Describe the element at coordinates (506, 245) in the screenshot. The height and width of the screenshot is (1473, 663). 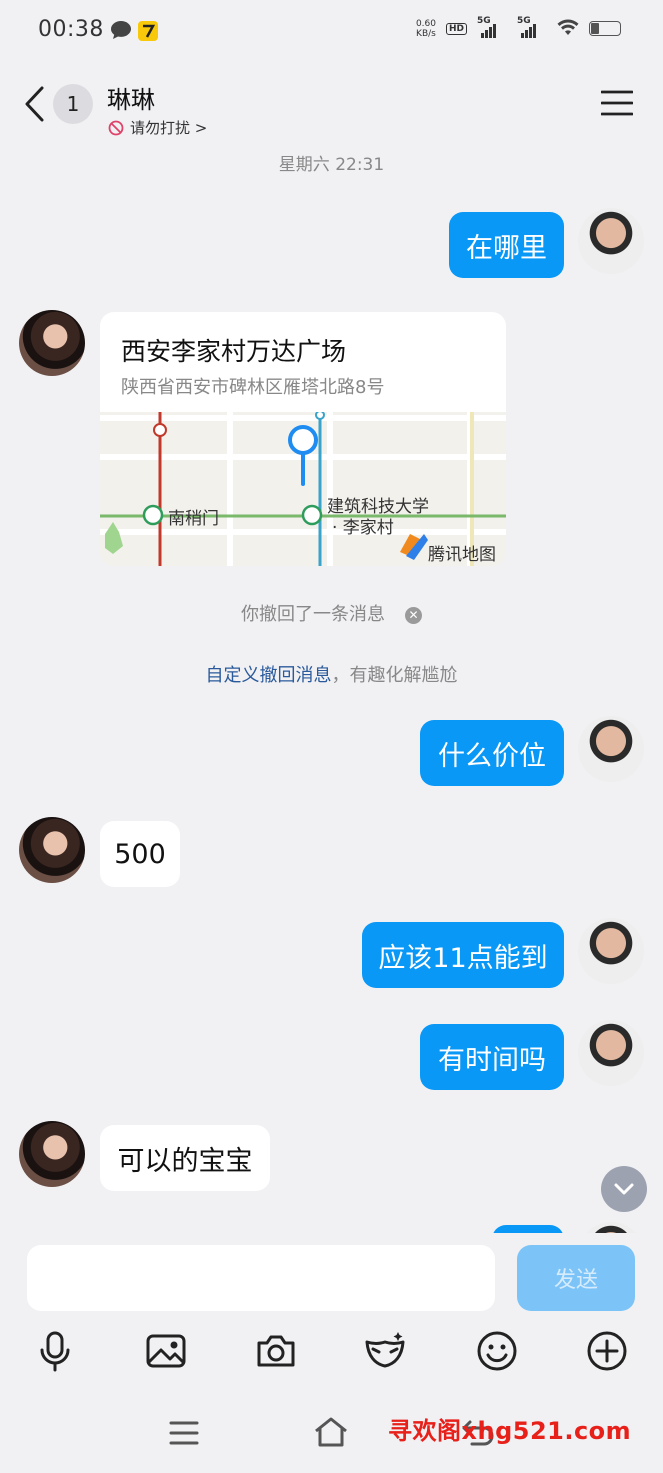
I see `message-bubble-outgoing: 在哪里` at that location.